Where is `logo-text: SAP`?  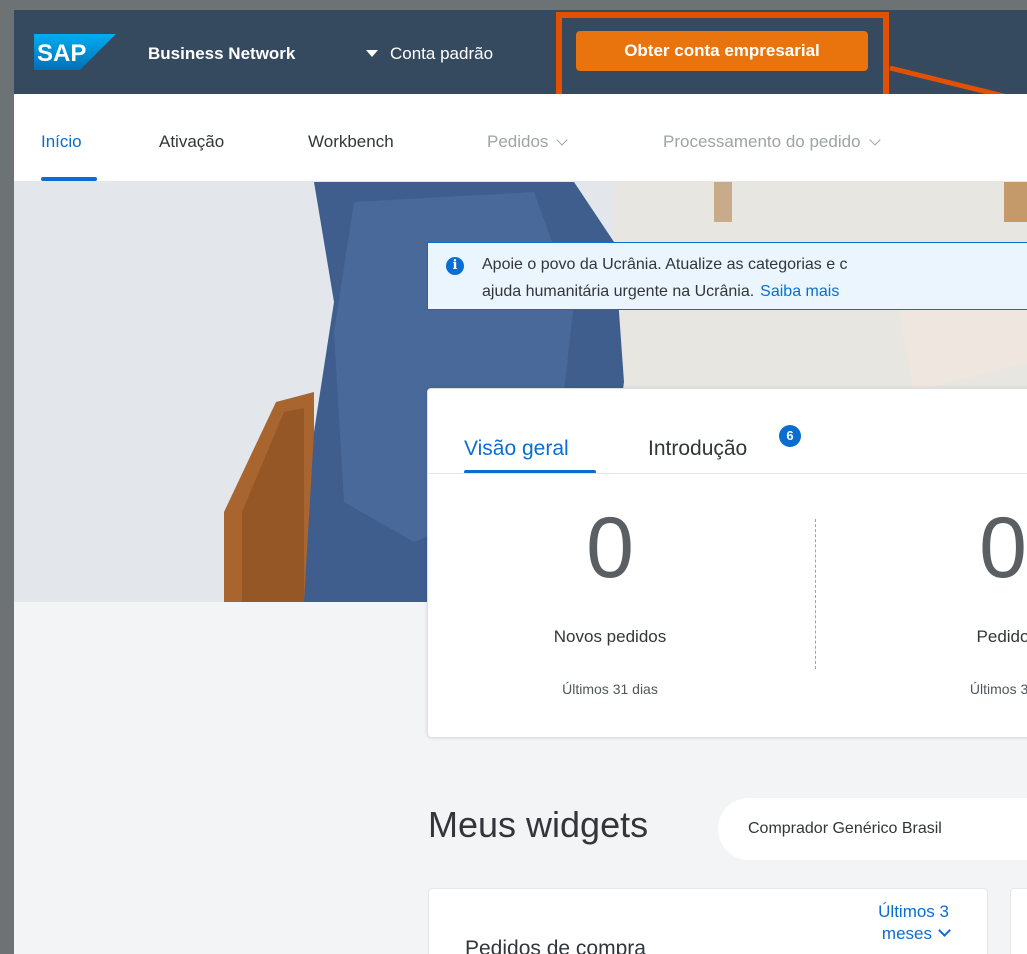 logo-text: SAP is located at coordinates (61, 53).